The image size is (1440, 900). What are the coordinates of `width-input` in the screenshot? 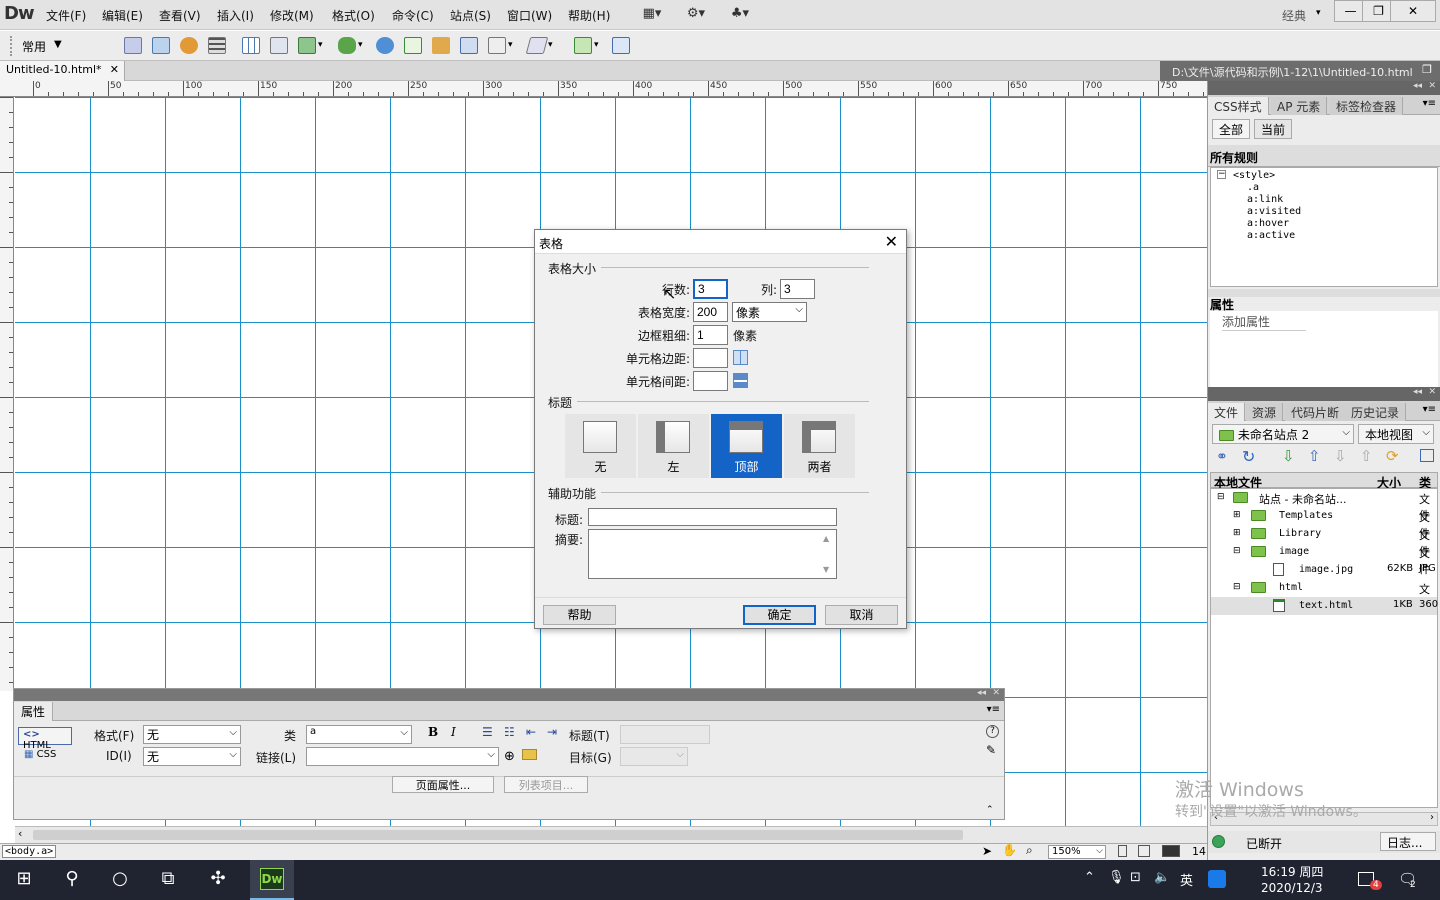 It's located at (710, 312).